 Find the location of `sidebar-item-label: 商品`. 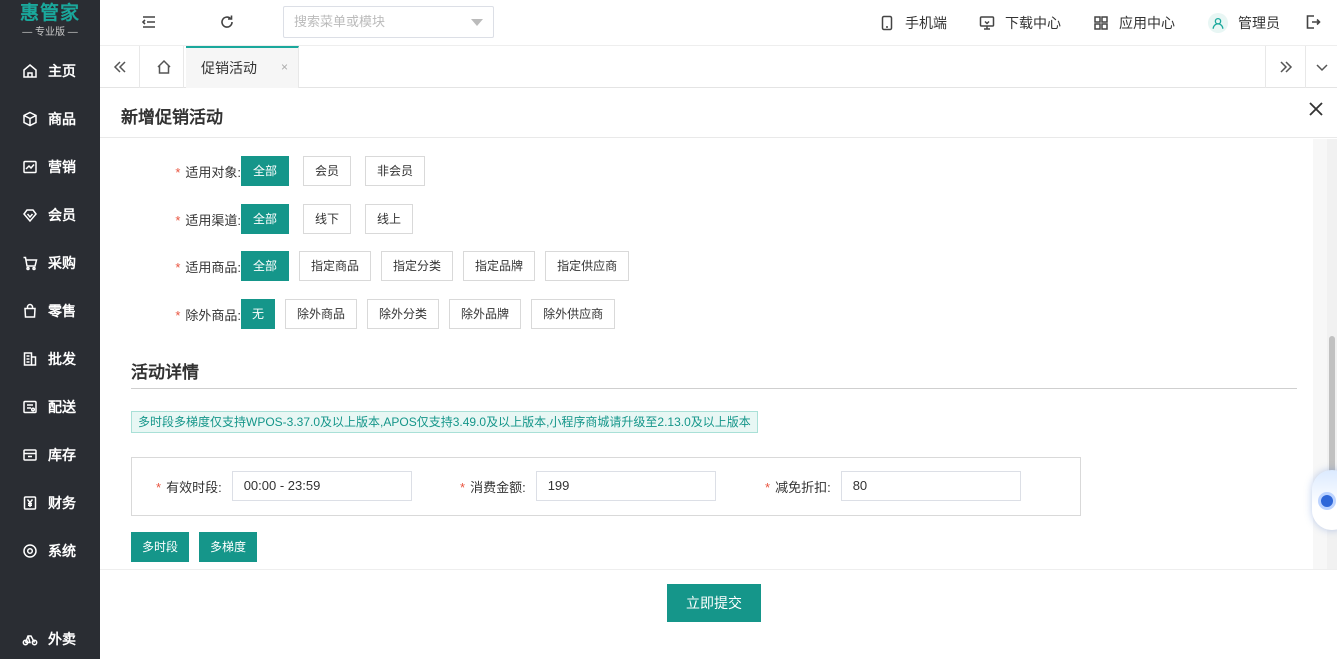

sidebar-item-label: 商品 is located at coordinates (62, 119).